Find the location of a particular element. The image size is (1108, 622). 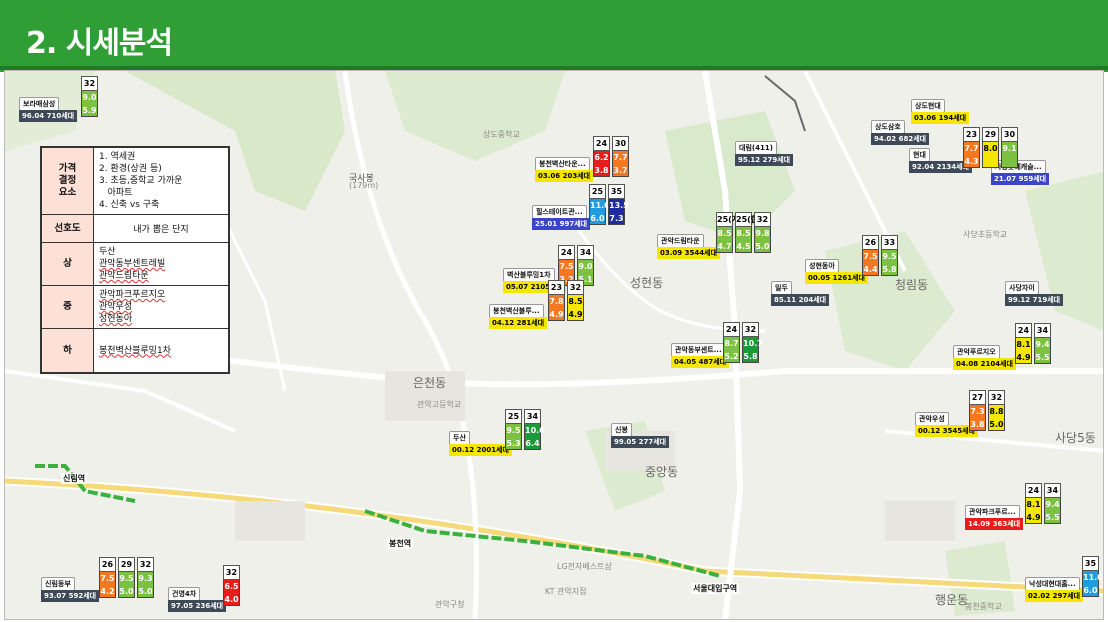

price-column: 35 13.5 7.3 is located at coordinates (618, 204).